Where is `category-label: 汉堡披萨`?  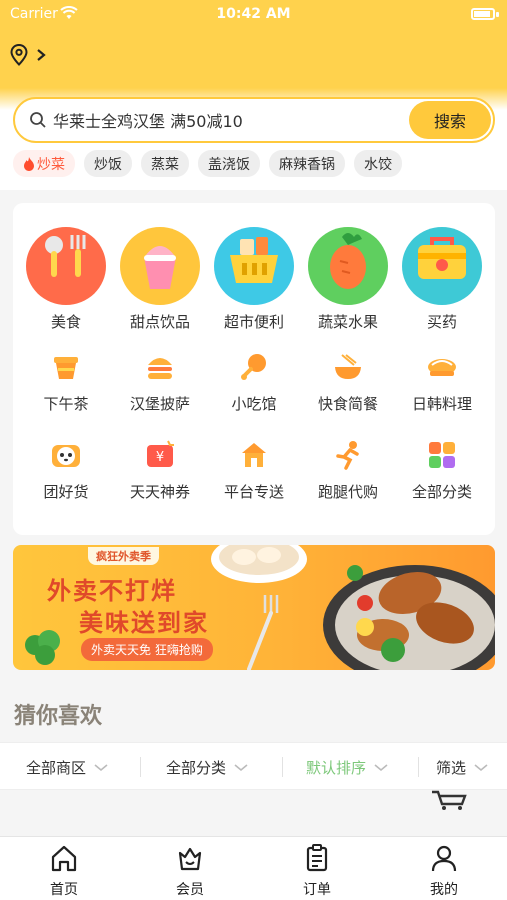
category-label: 汉堡披萨 is located at coordinates (159, 404).